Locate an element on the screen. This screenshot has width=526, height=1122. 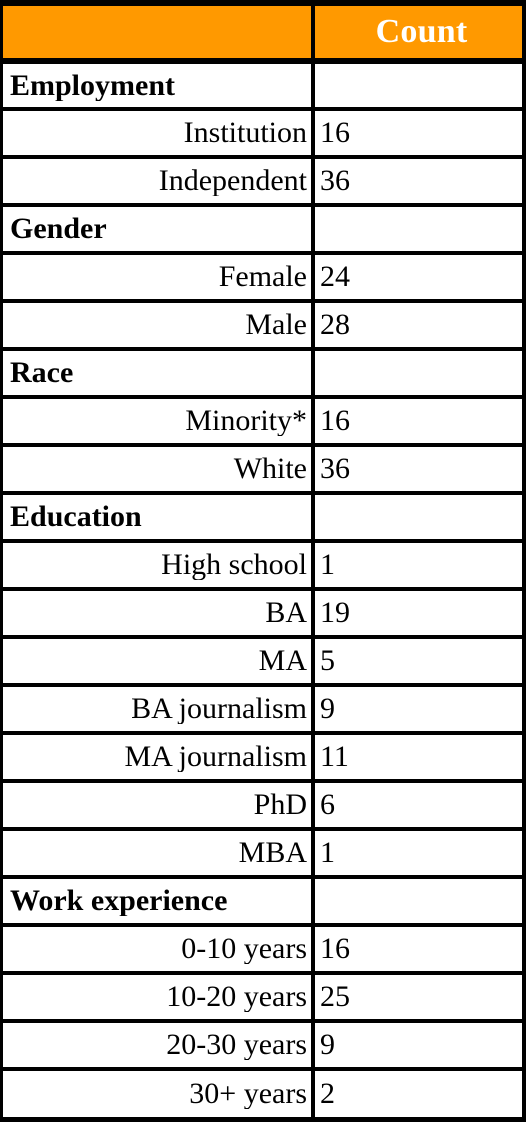
count-value: 11 is located at coordinates (334, 756).